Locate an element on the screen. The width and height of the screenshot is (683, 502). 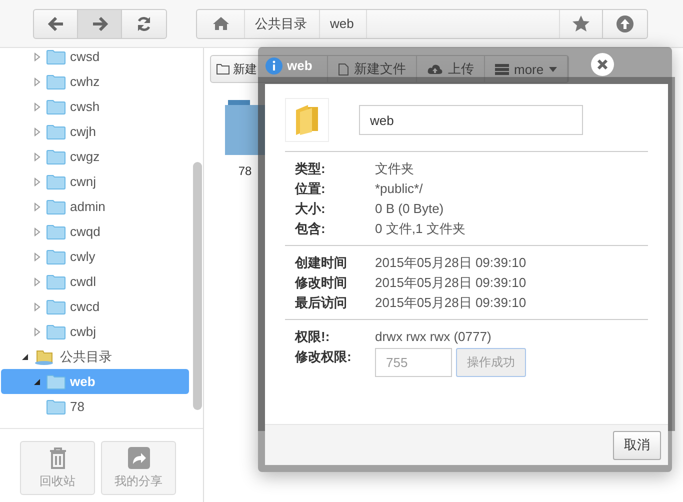
tree-item: cwsd is located at coordinates (95, 58).